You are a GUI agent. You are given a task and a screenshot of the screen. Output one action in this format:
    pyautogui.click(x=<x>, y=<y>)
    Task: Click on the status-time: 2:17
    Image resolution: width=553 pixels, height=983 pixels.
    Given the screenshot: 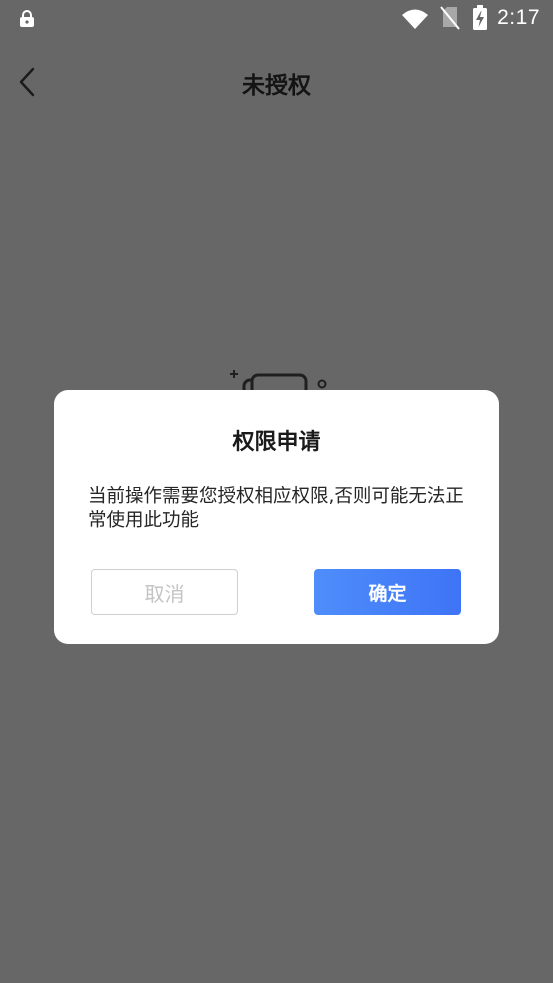 What is the action you would take?
    pyautogui.click(x=518, y=17)
    